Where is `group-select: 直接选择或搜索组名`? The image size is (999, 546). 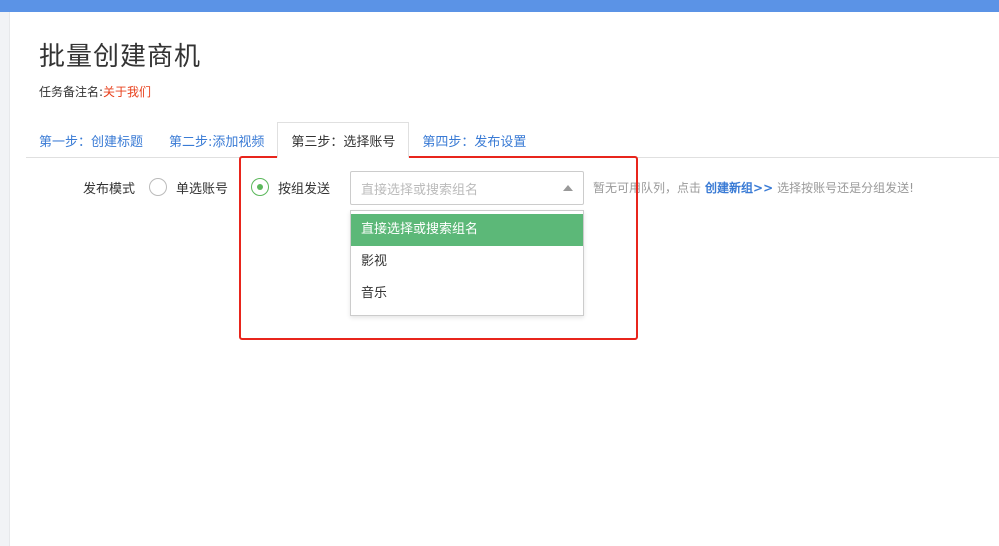
group-select: 直接选择或搜索组名 is located at coordinates (467, 188).